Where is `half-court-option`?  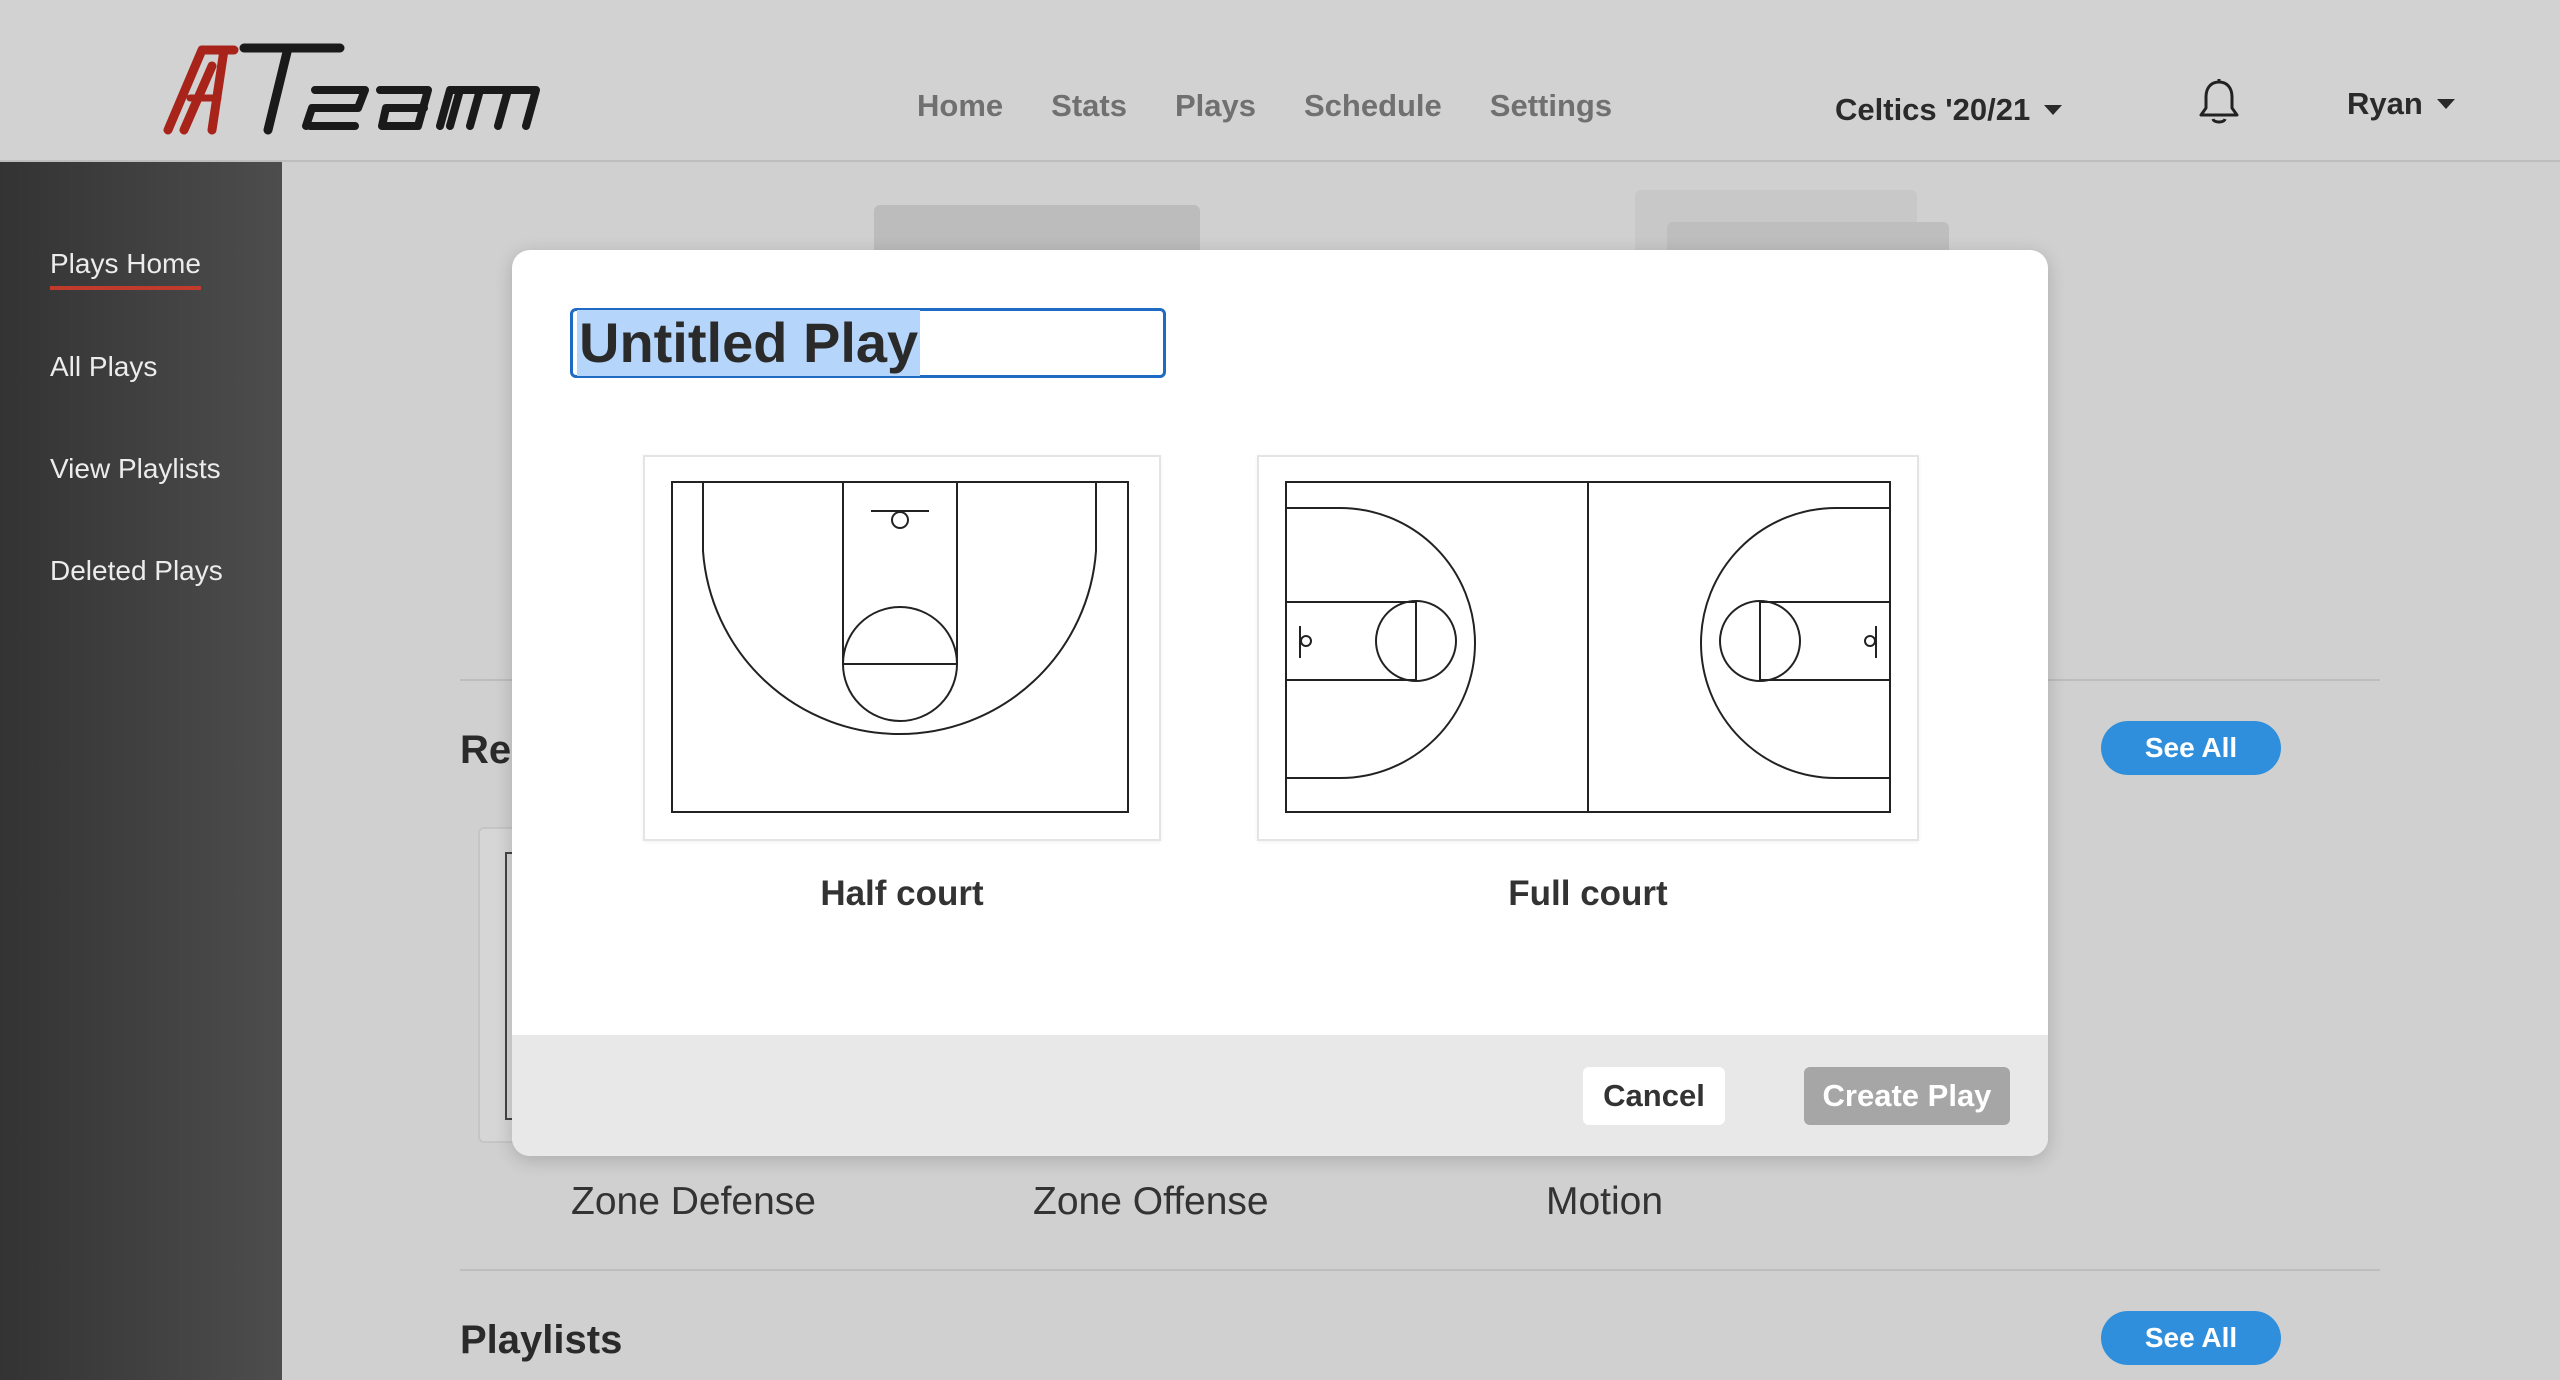
half-court-option is located at coordinates (902, 648).